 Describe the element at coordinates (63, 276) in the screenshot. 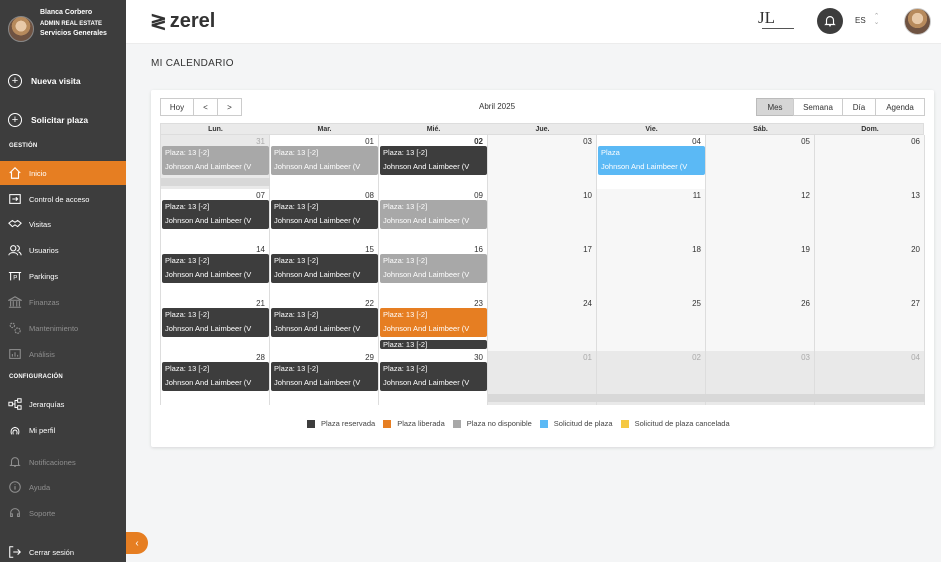

I see `sidebar-item-parkings: P Parkings` at that location.